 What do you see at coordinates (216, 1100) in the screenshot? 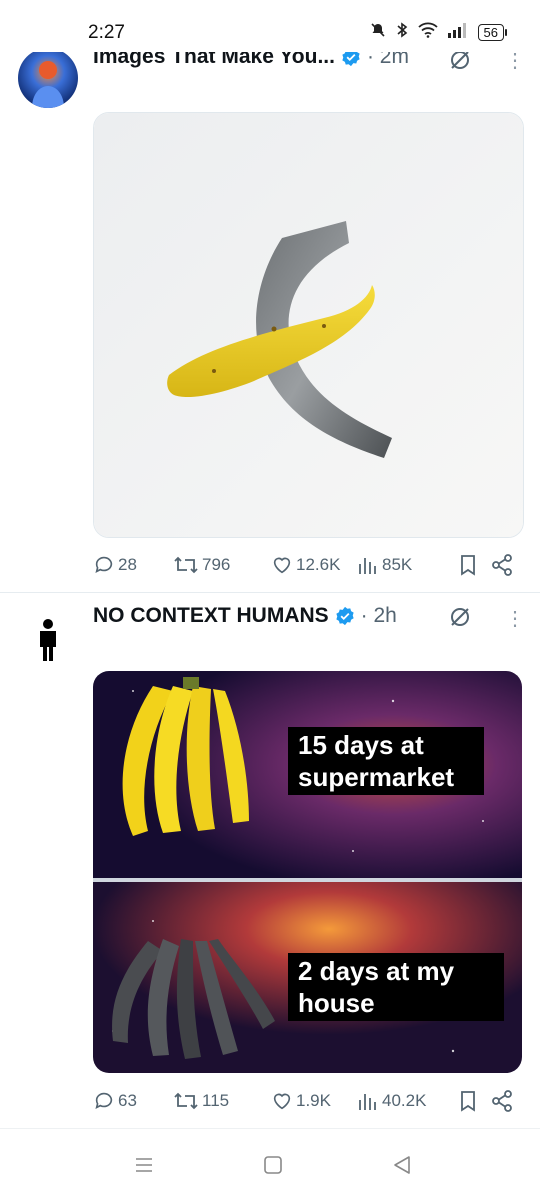
I see `repost-count: 115` at bounding box center [216, 1100].